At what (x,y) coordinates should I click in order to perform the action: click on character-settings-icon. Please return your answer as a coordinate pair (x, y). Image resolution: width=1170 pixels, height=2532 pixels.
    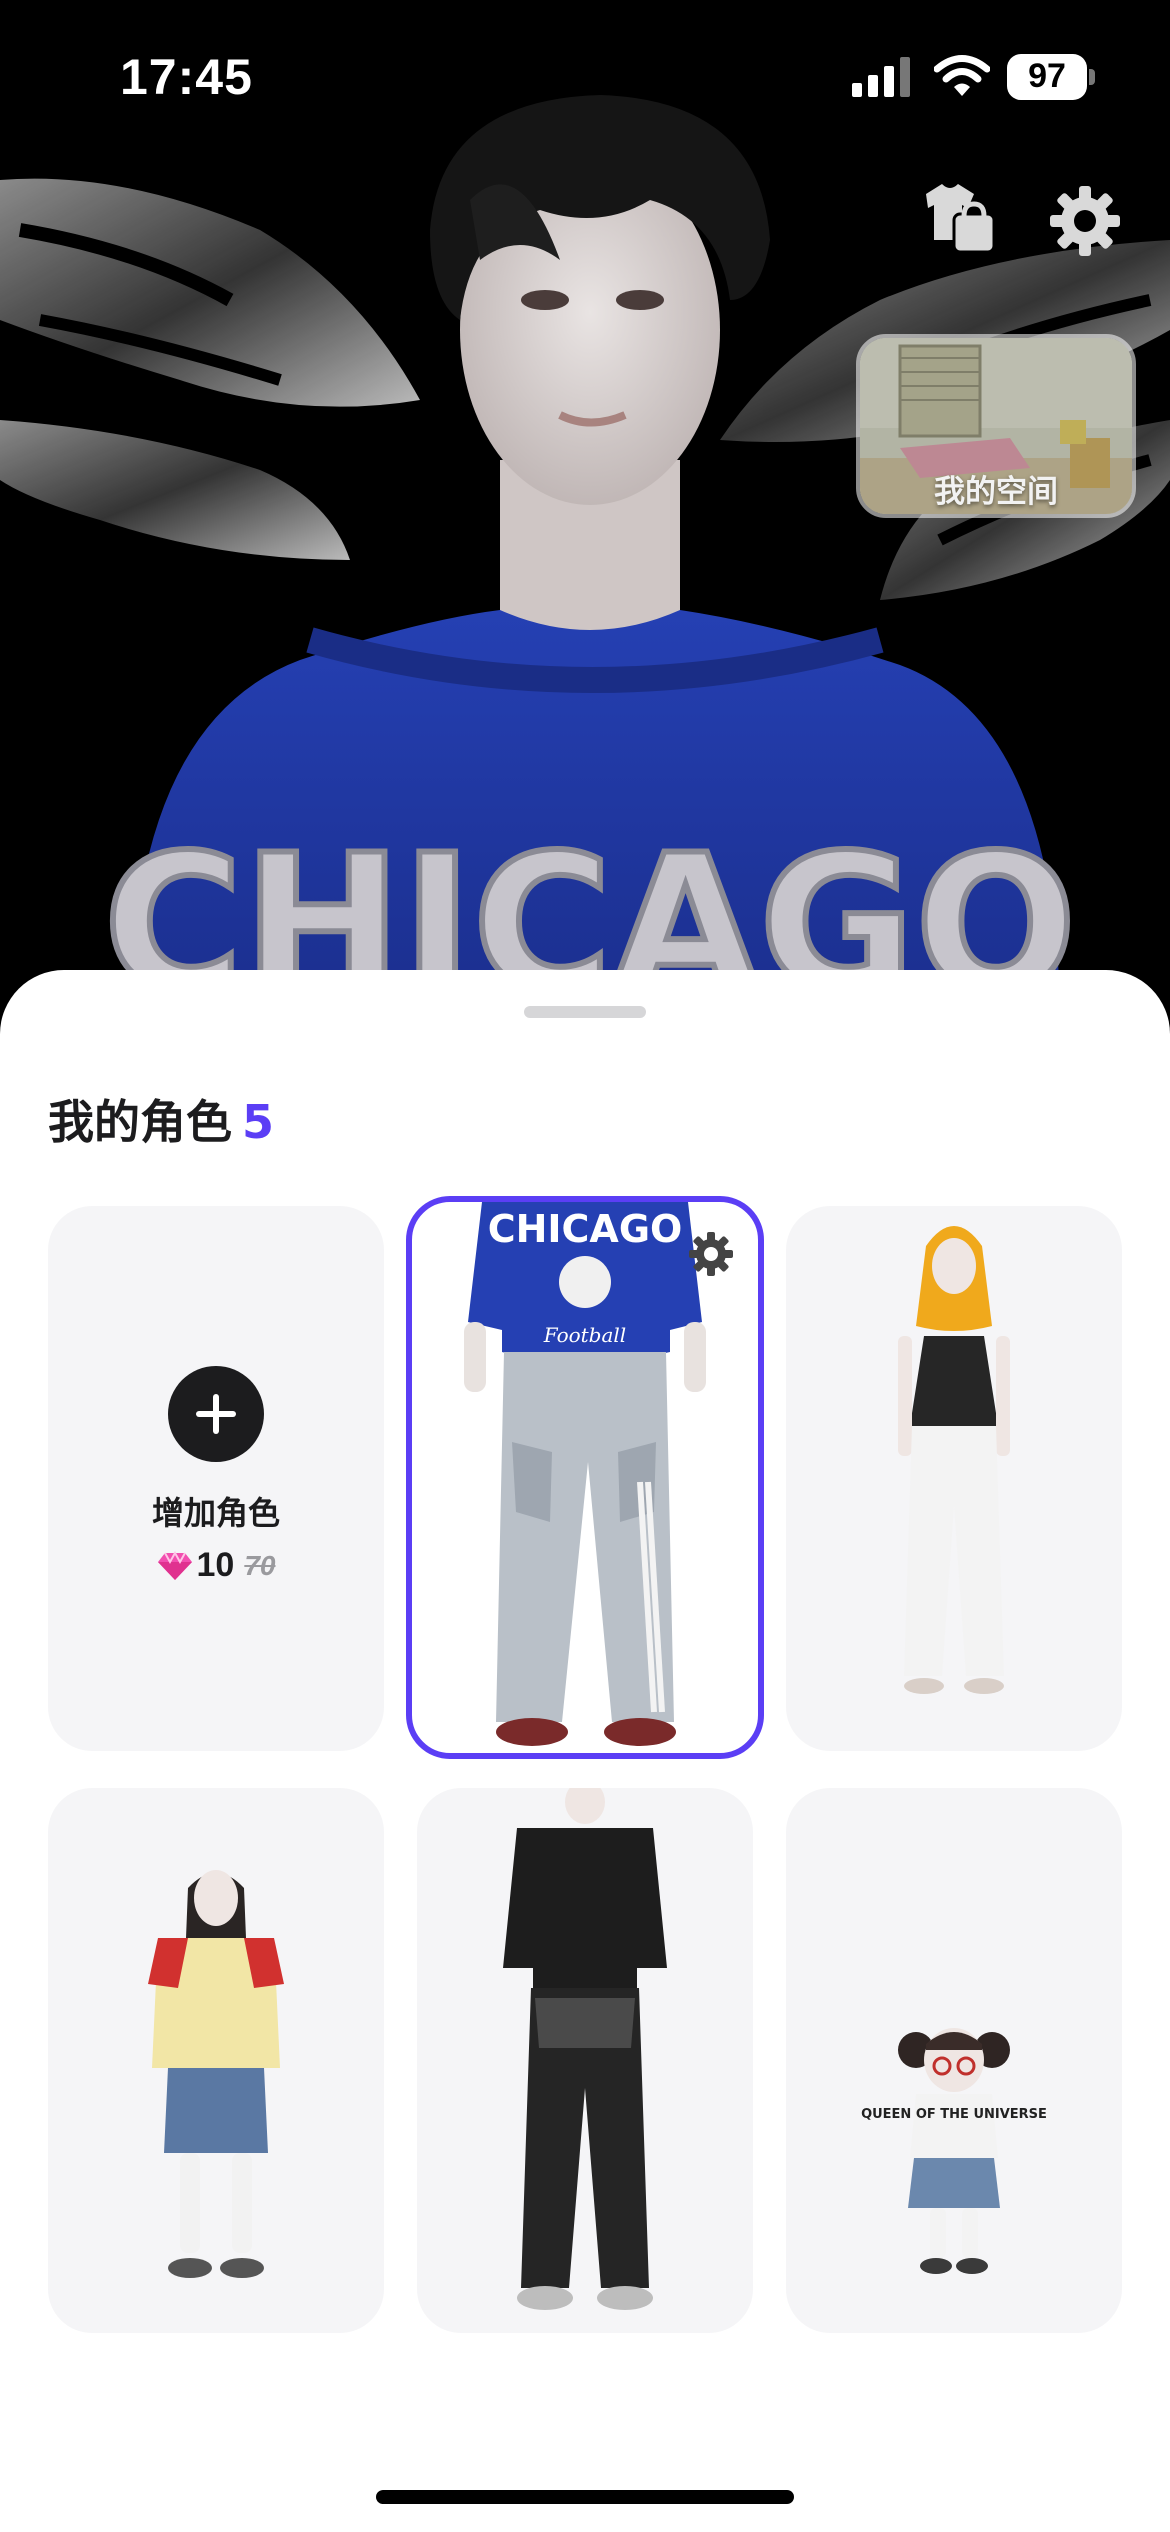
    Looking at the image, I should click on (711, 1254).